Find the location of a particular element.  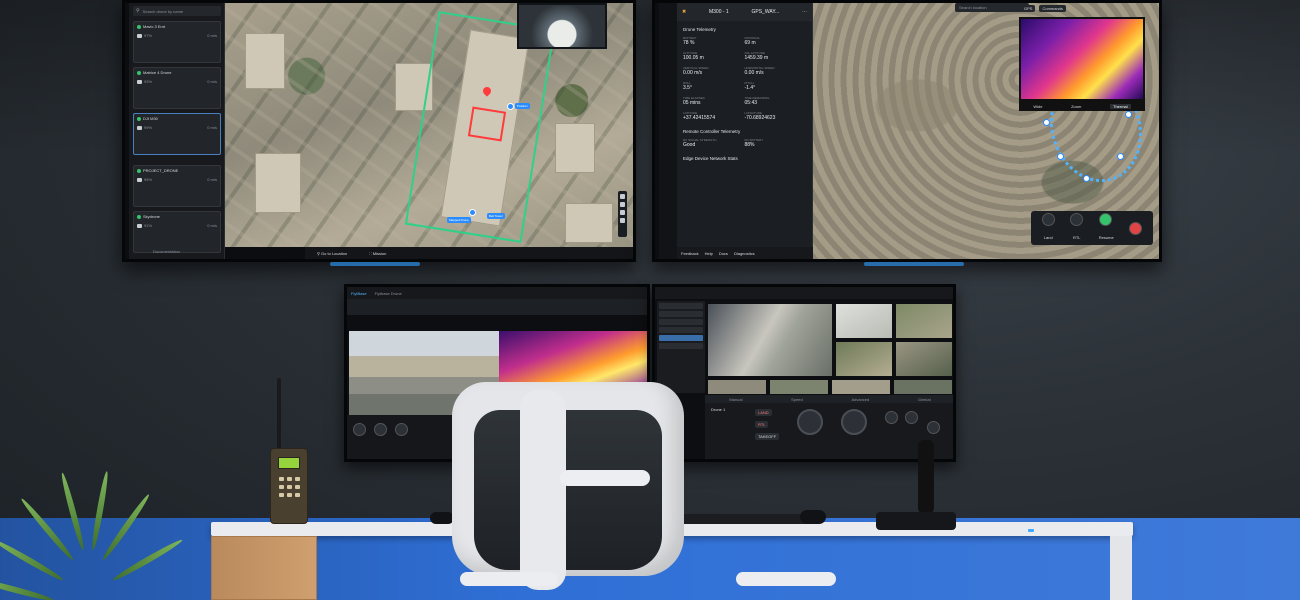

docs-button: Docs is located at coordinates (723, 253).